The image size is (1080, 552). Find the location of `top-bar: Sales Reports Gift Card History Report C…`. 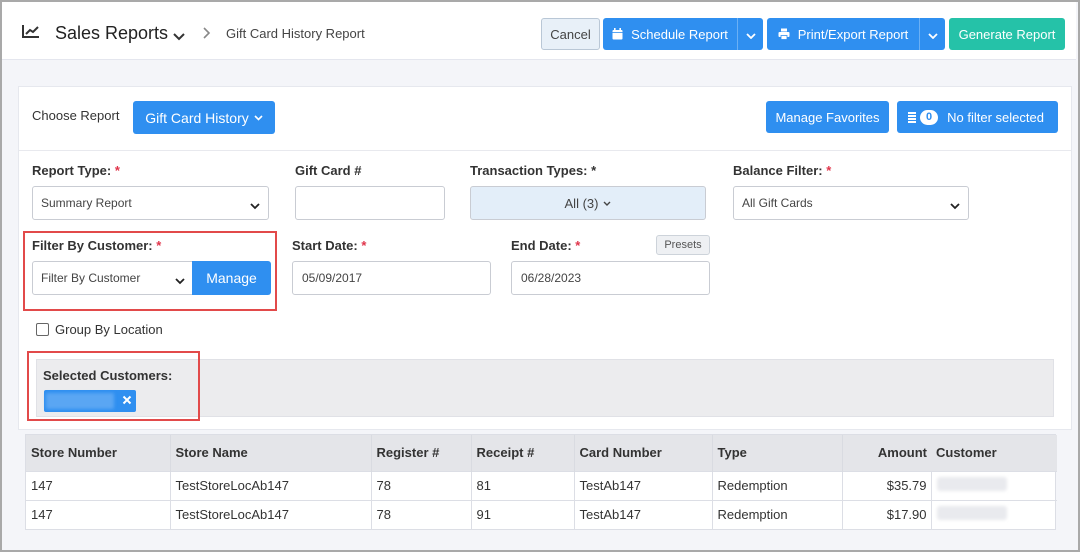

top-bar: Sales Reports Gift Card History Report C… is located at coordinates (539, 31).